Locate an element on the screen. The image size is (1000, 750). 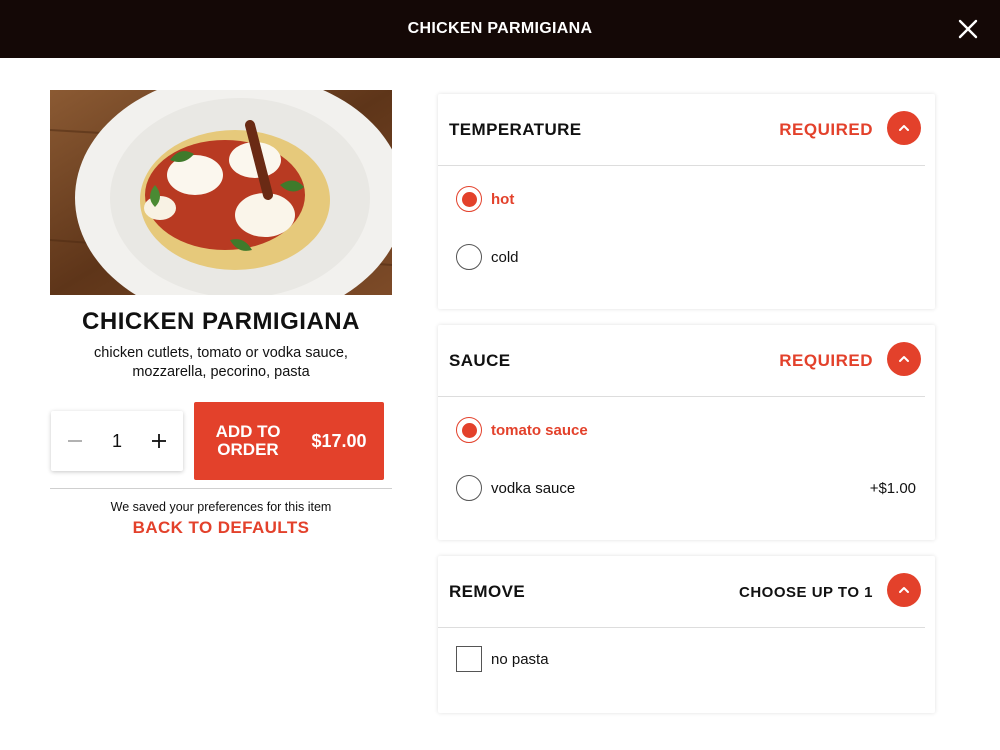
top-bar: CHICKEN PARMIGIANA is located at coordinates (500, 29).